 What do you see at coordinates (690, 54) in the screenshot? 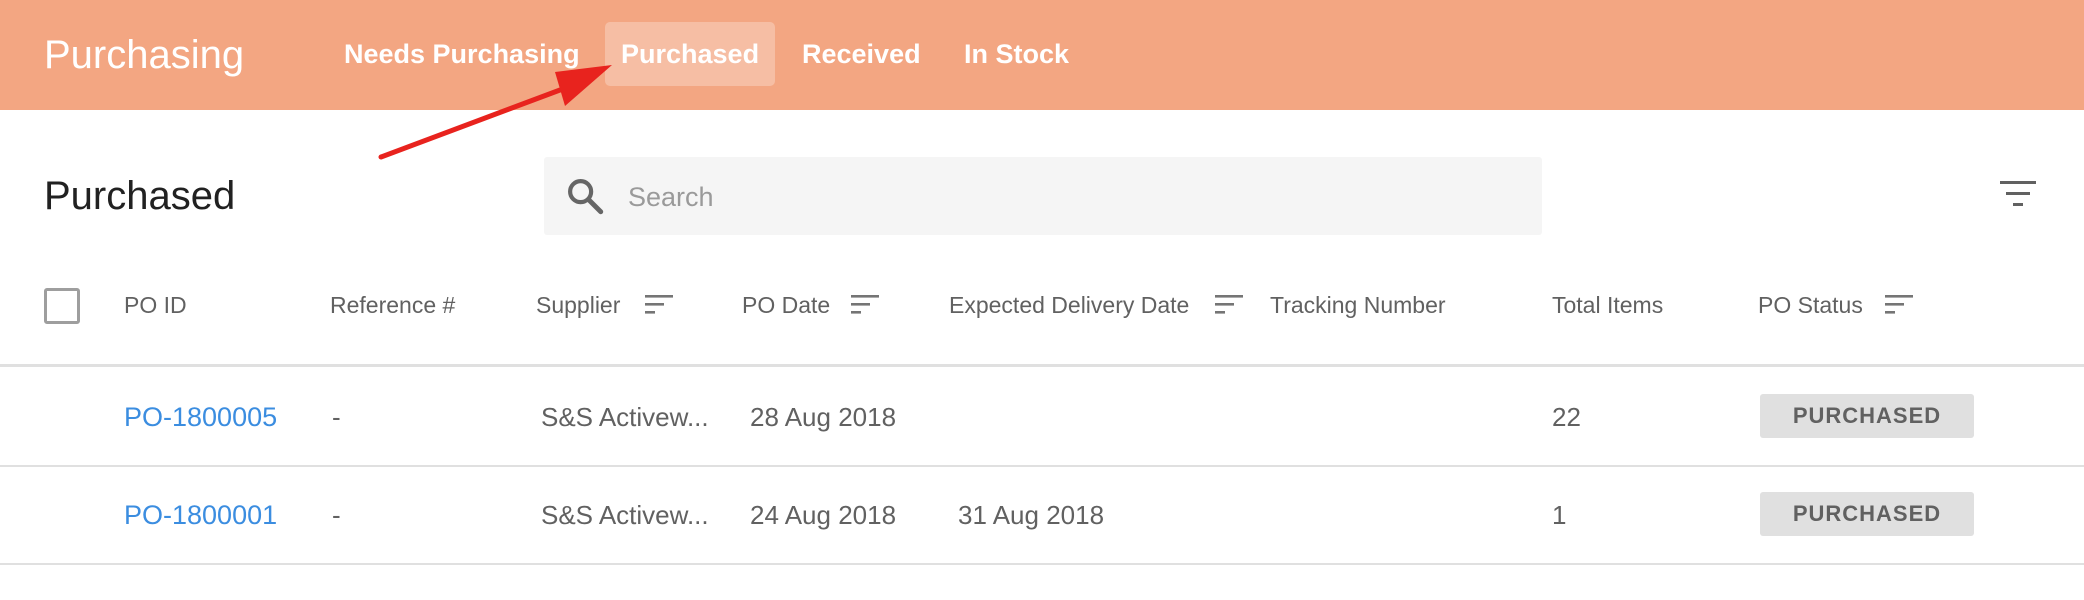
I see `tab-purchased: Purchased` at bounding box center [690, 54].